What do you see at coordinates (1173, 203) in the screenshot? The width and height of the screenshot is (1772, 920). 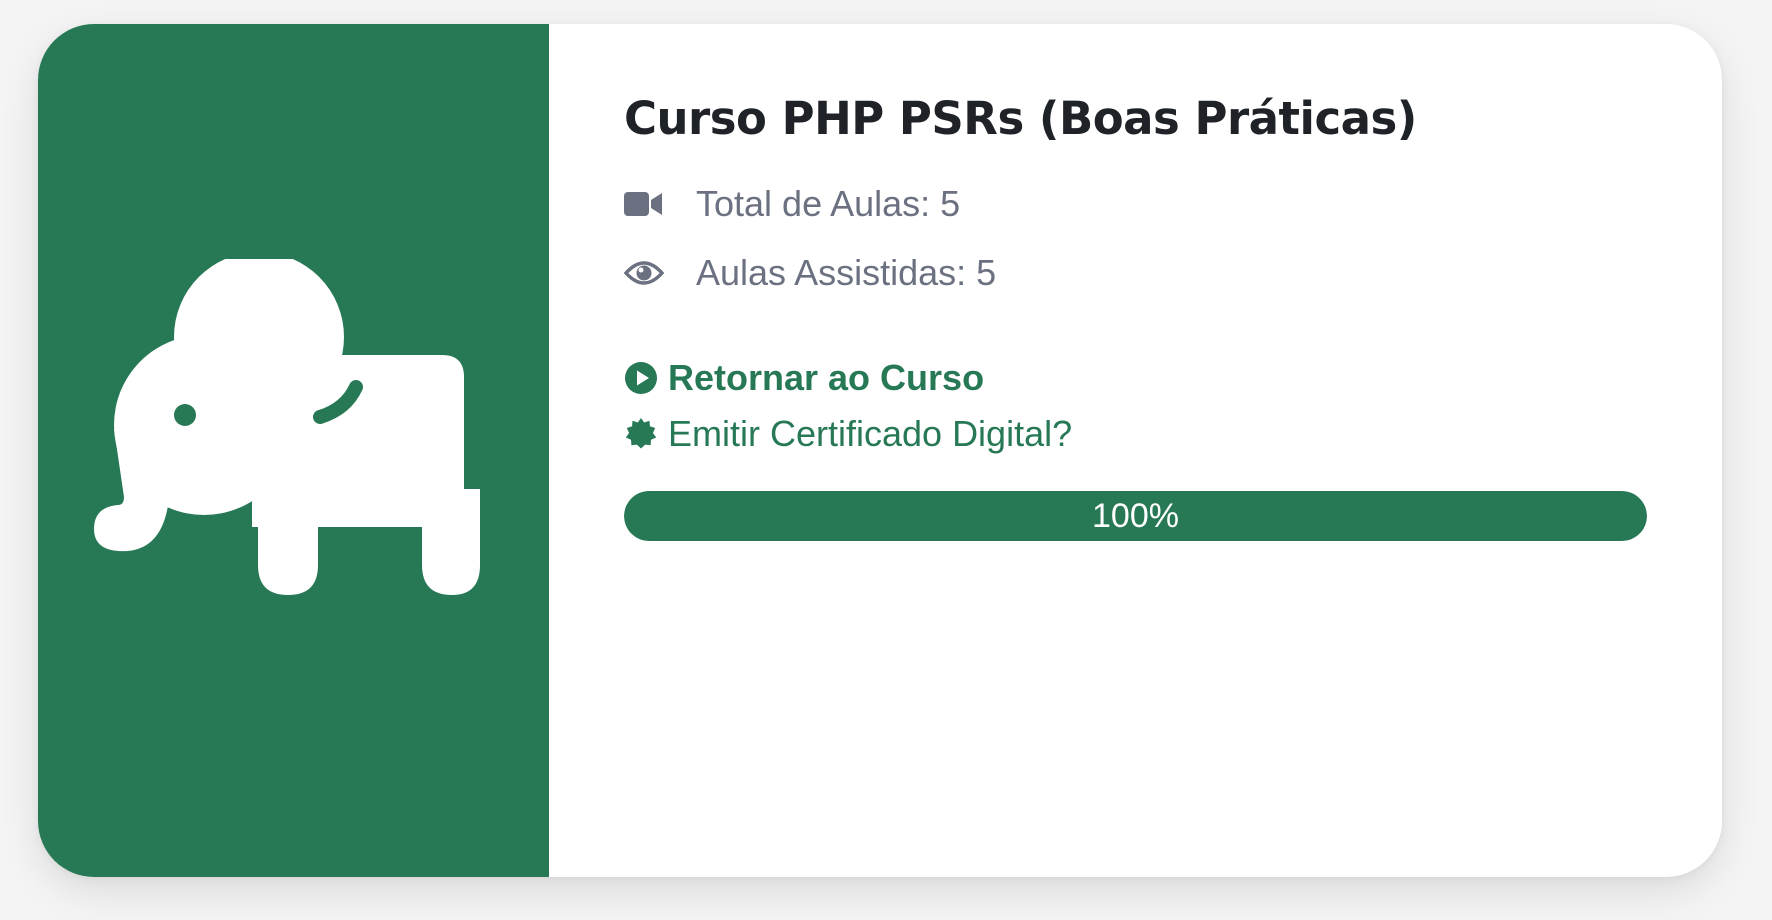 I see `total-lessons-row: Total de Aulas: 5` at bounding box center [1173, 203].